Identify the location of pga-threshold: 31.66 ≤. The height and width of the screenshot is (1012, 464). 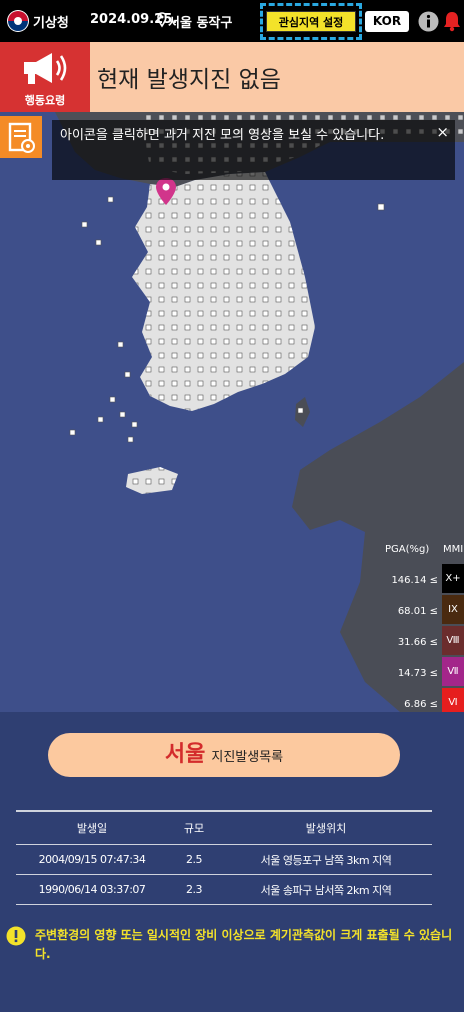
(417, 642).